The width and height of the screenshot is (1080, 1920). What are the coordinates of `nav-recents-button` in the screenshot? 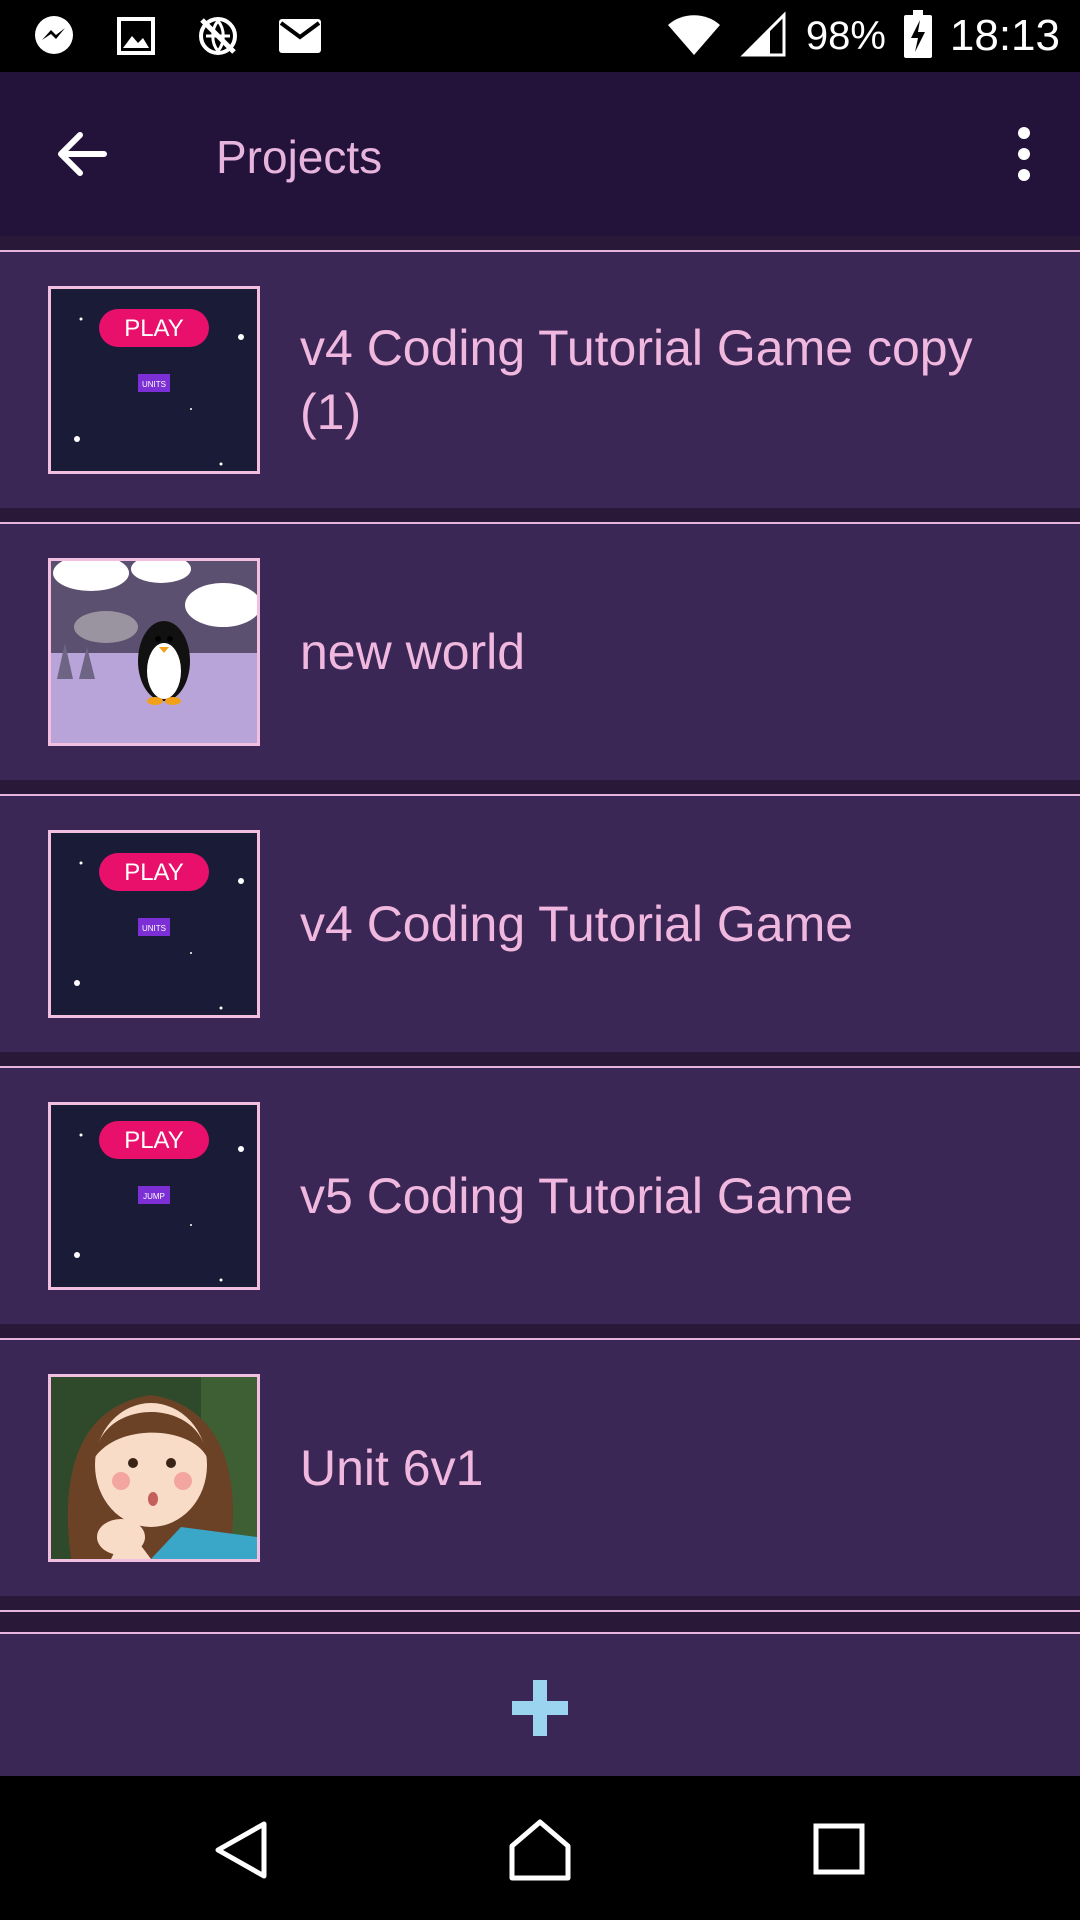 It's located at (840, 1850).